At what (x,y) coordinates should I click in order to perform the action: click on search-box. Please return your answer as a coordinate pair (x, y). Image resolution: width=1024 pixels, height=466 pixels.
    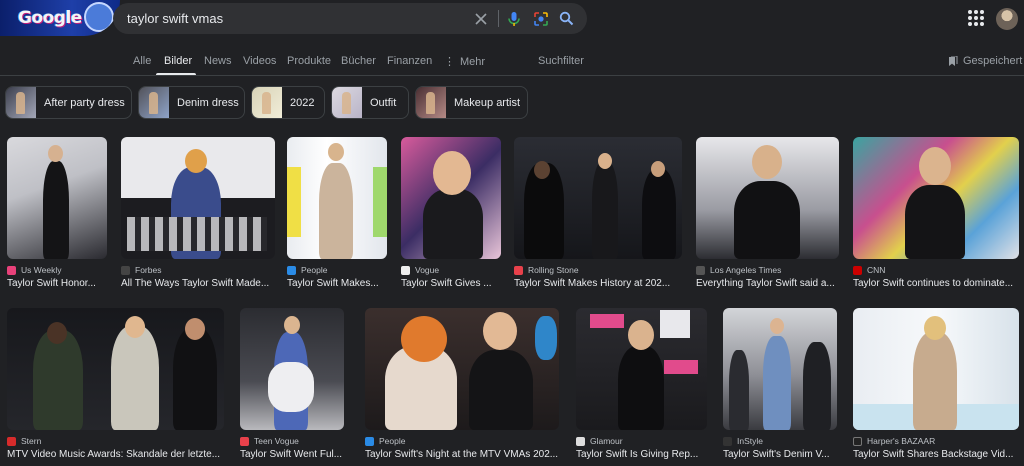
    Looking at the image, I should click on (350, 18).